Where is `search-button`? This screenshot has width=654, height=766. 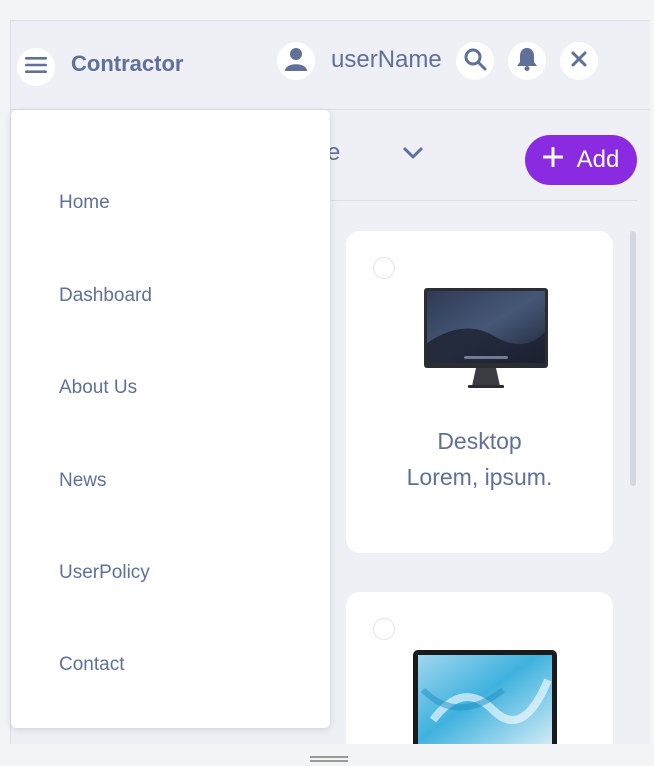 search-button is located at coordinates (475, 61).